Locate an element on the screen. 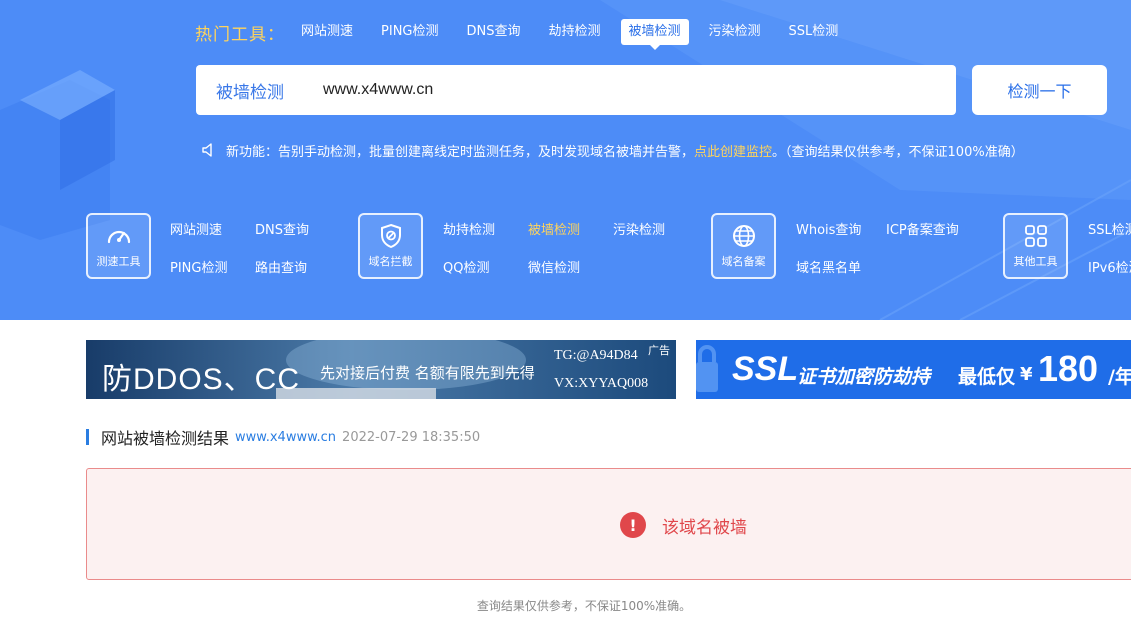 This screenshot has height=634, width=1131. link-wechat-check: 微信检测 is located at coordinates (554, 266).